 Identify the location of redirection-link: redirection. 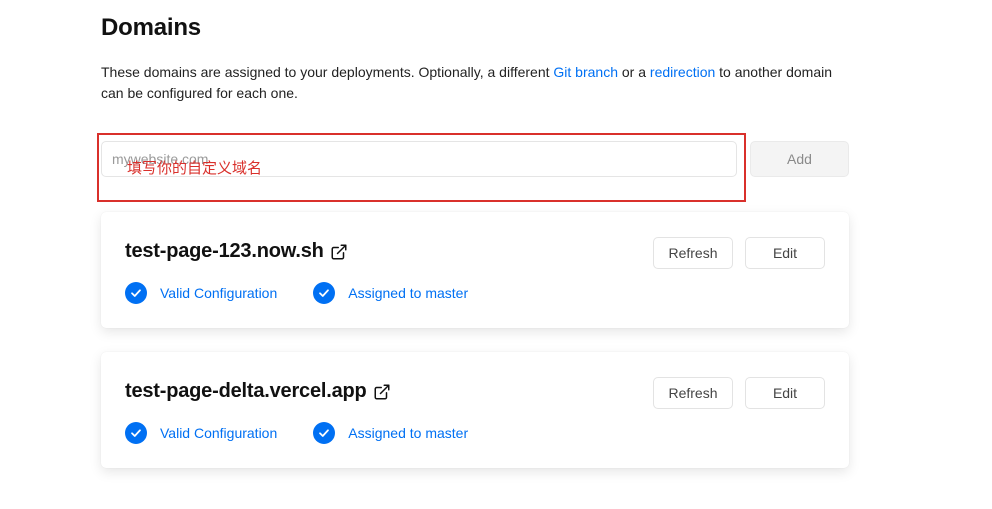
(682, 72).